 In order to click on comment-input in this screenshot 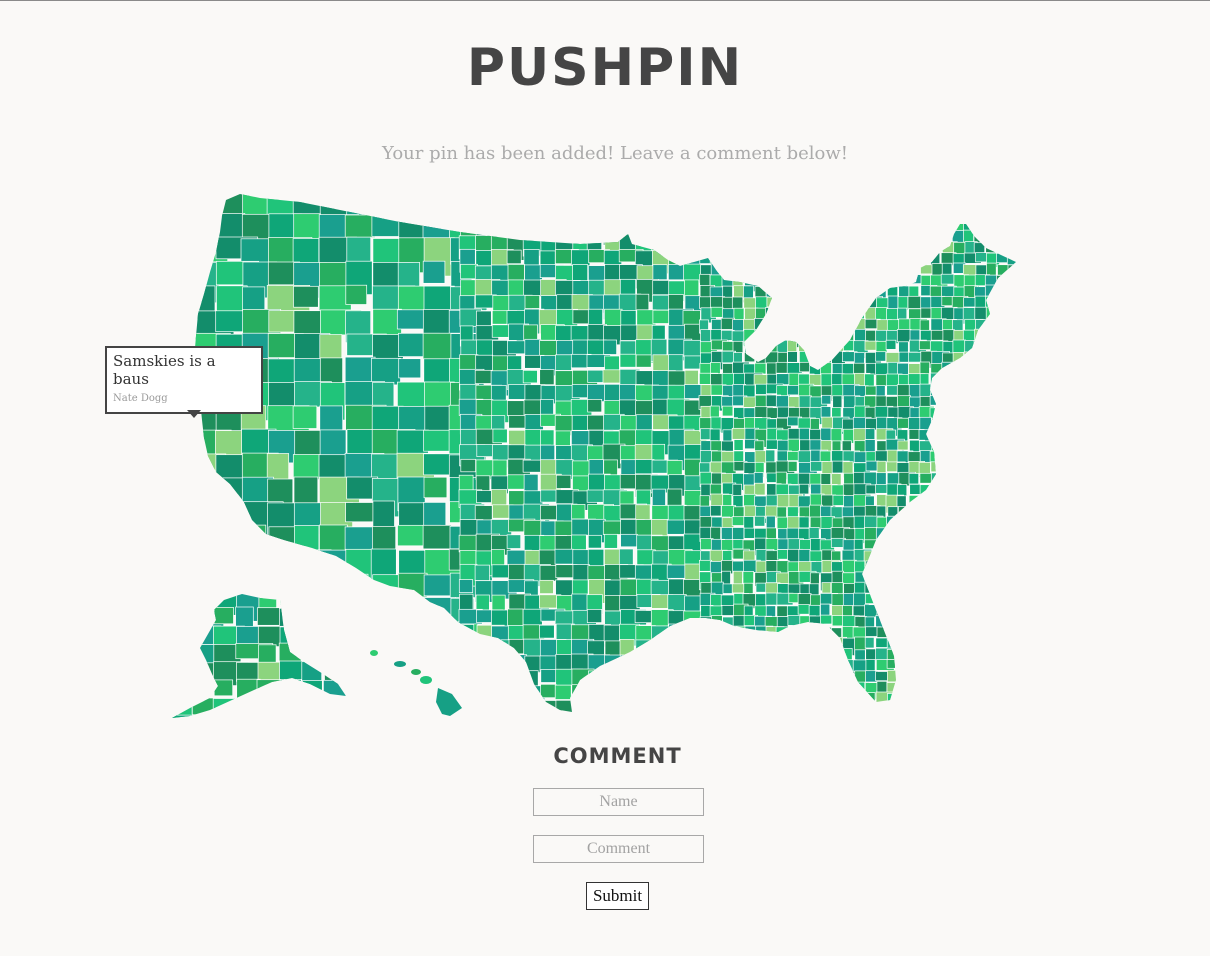, I will do `click(618, 849)`.